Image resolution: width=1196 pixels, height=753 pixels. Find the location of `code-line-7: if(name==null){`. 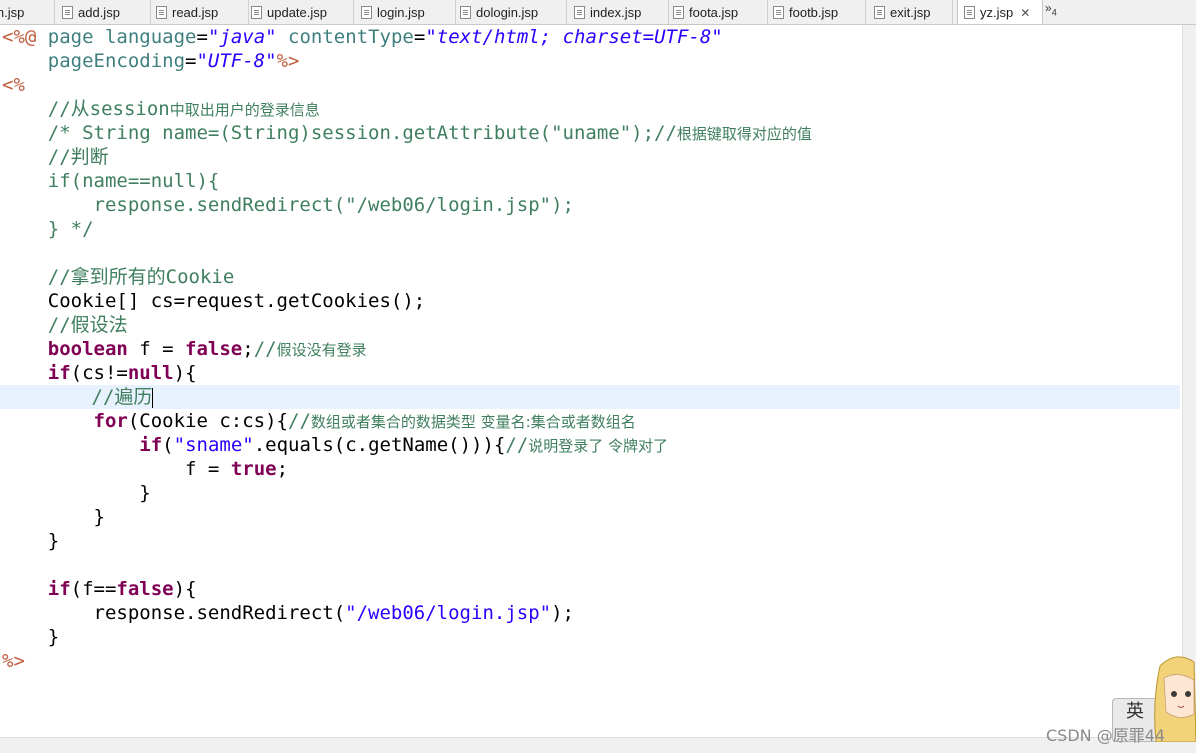

code-line-7: if(name==null){ is located at coordinates (111, 181).